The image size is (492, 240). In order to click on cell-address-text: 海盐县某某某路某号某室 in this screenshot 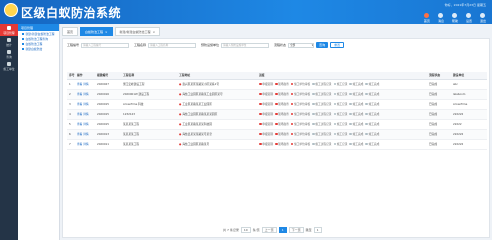, I will do `click(197, 134)`.